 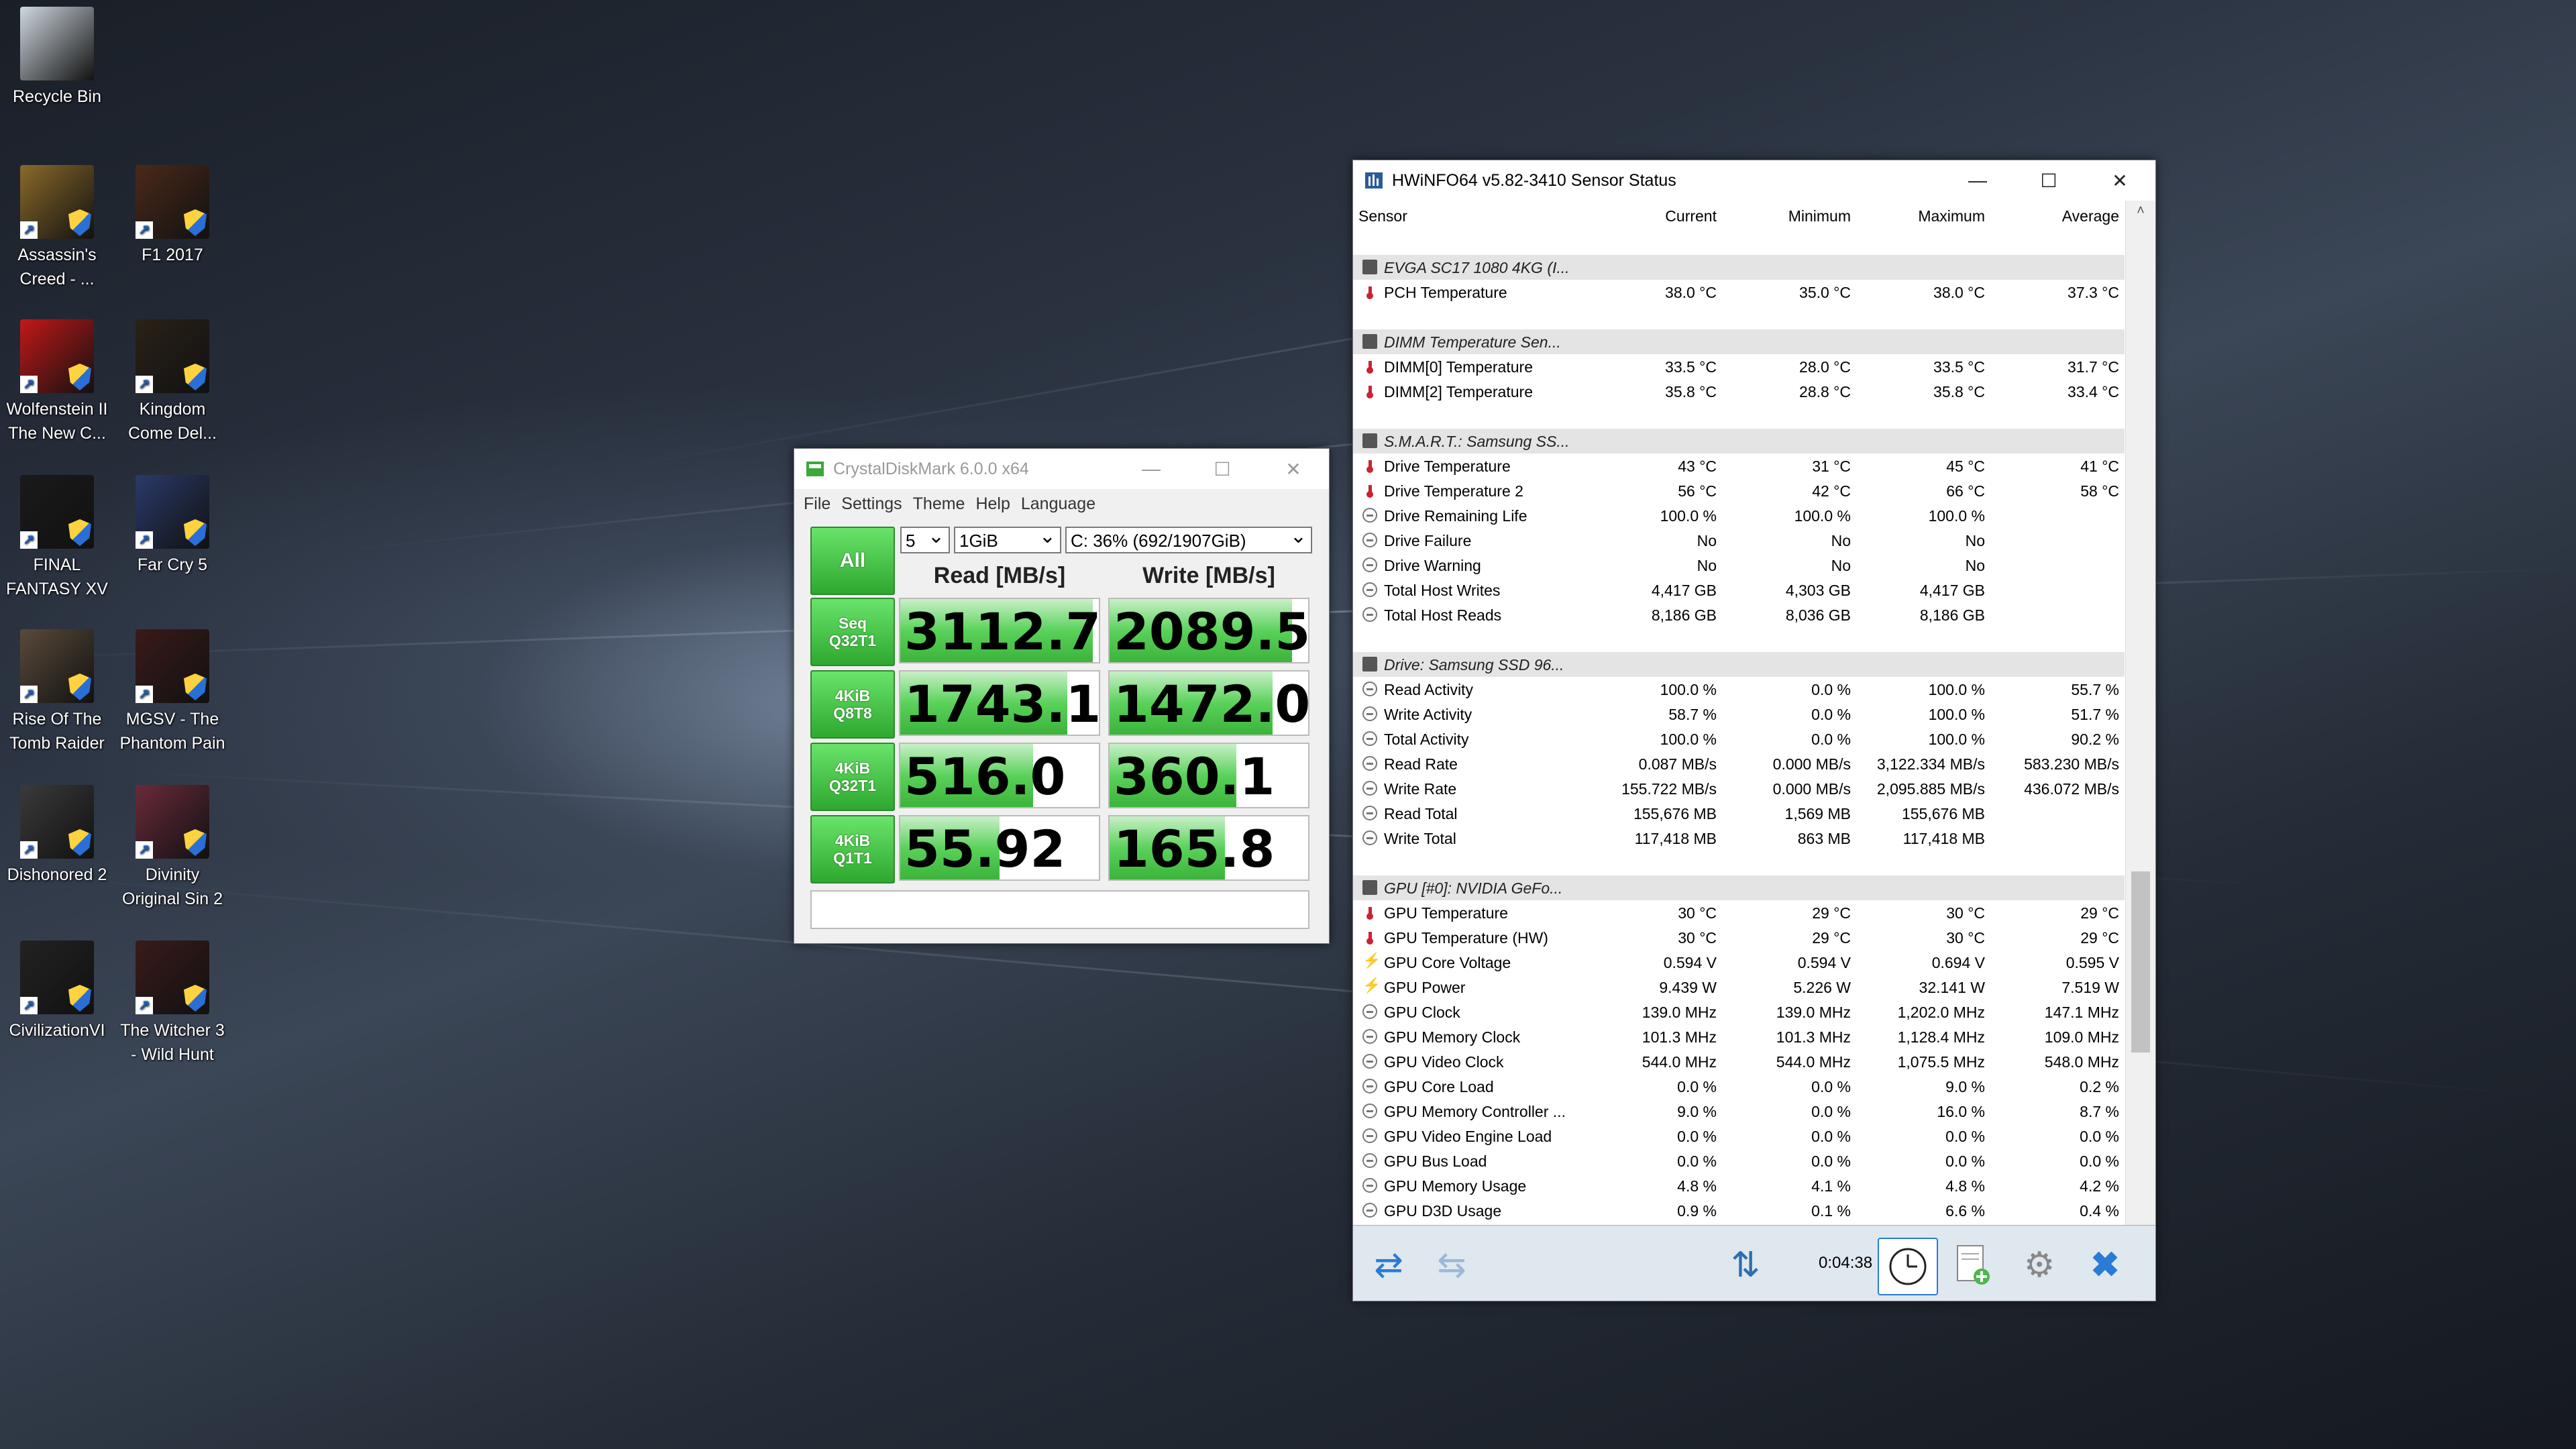 What do you see at coordinates (1745, 1265) in the screenshot?
I see `network-icon: ⇅` at bounding box center [1745, 1265].